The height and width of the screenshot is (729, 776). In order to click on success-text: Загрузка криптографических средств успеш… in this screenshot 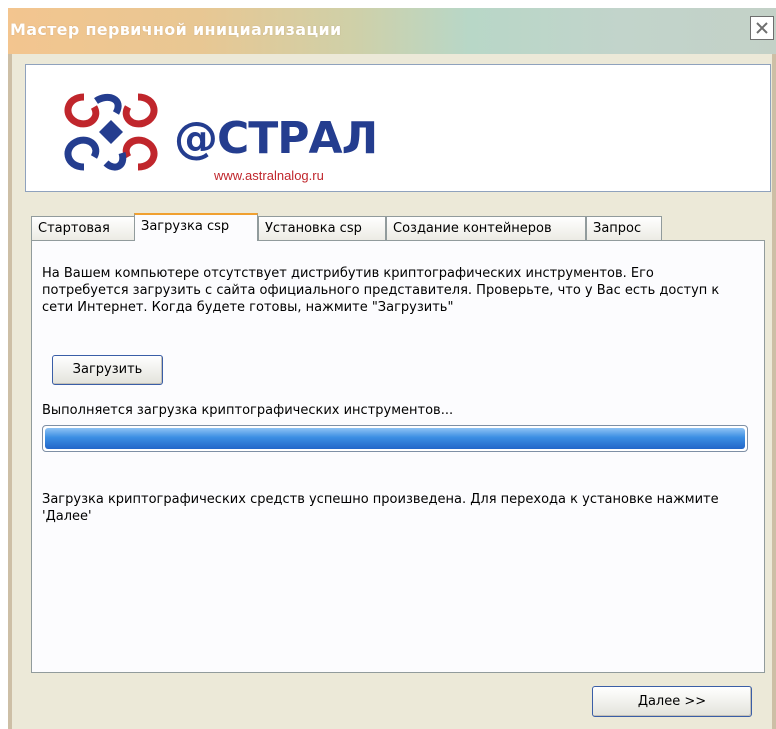, I will do `click(380, 508)`.